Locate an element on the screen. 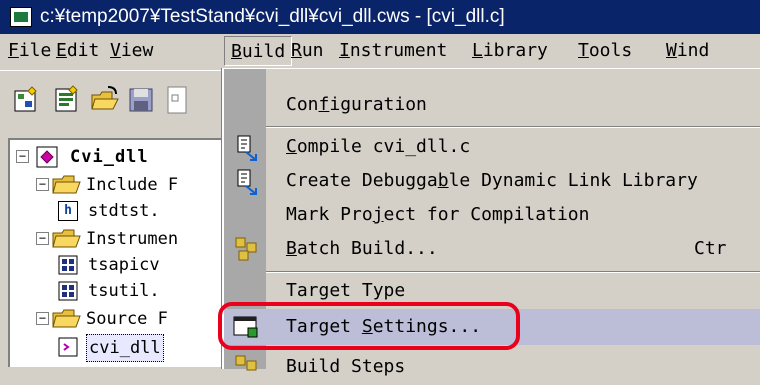  new-file-icon is located at coordinates (67, 100).